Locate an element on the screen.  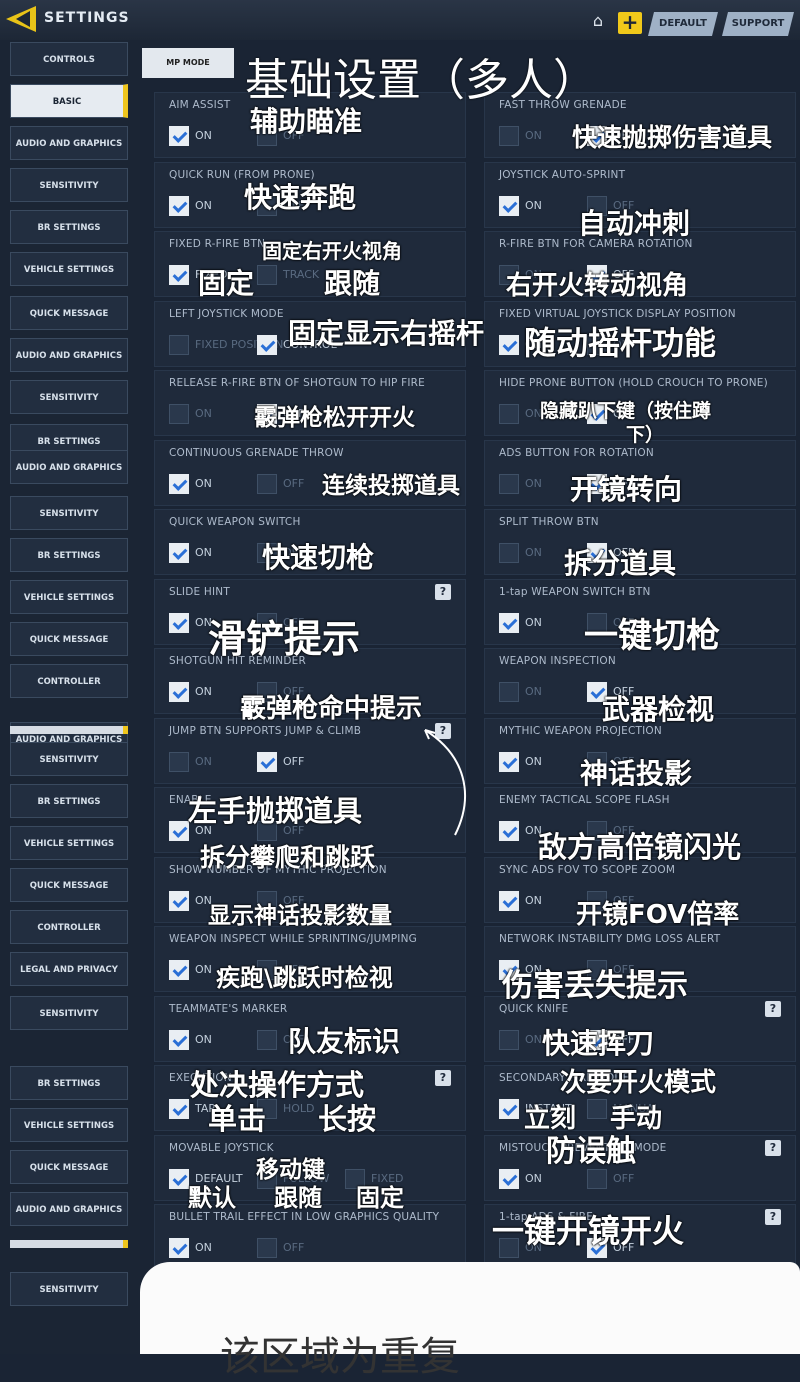
chinese-annotation: 一键切枪 is located at coordinates (652, 636).